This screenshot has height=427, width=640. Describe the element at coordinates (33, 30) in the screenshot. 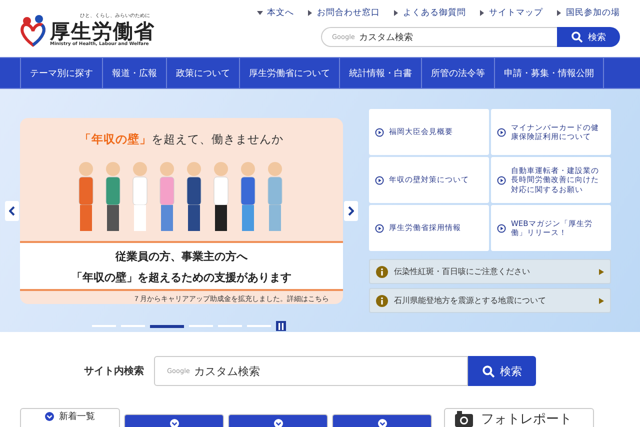

I see `logo-icon` at that location.